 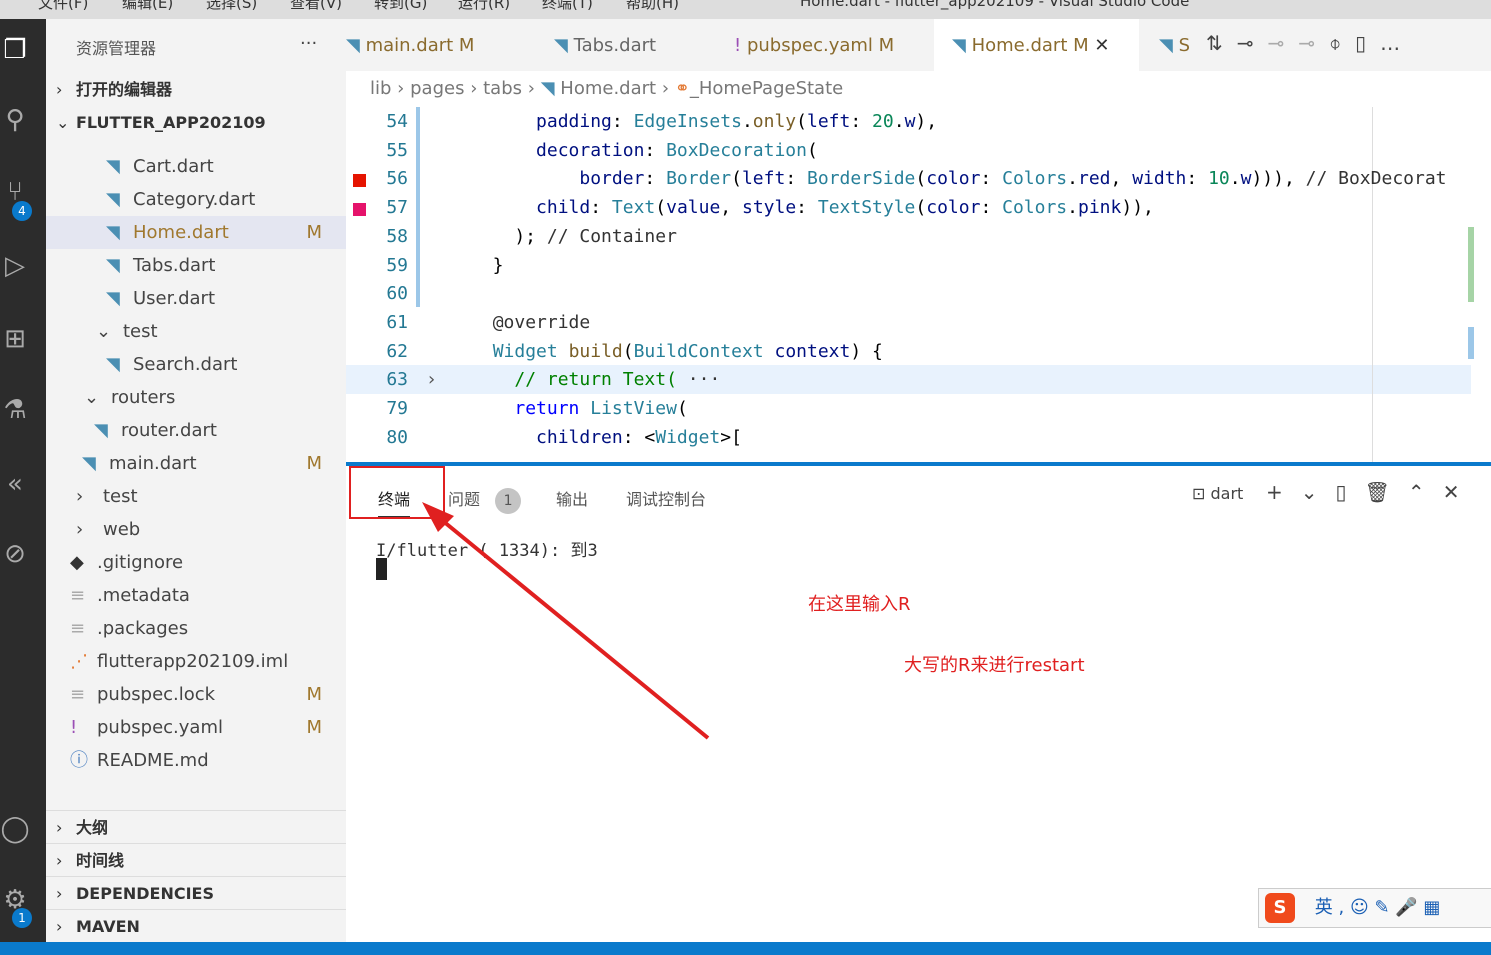 What do you see at coordinates (1019, 45) in the screenshot?
I see `tab-label: Home.dart` at bounding box center [1019, 45].